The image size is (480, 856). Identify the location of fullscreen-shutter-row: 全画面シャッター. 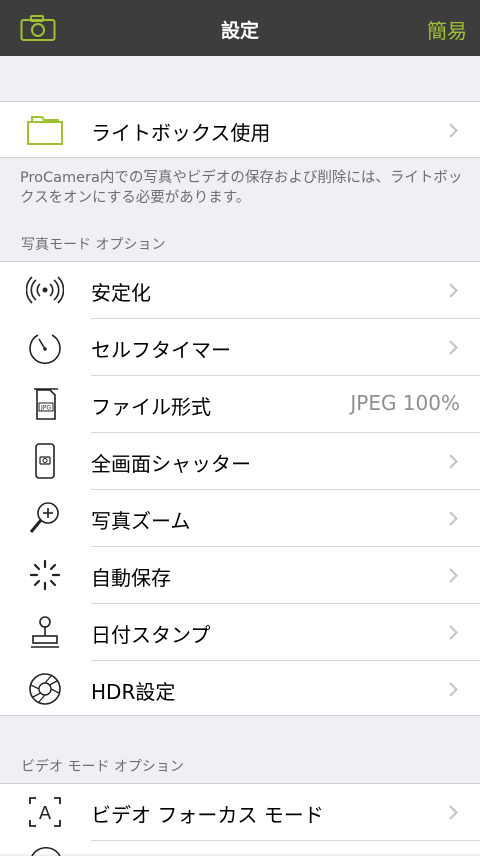
(240, 461).